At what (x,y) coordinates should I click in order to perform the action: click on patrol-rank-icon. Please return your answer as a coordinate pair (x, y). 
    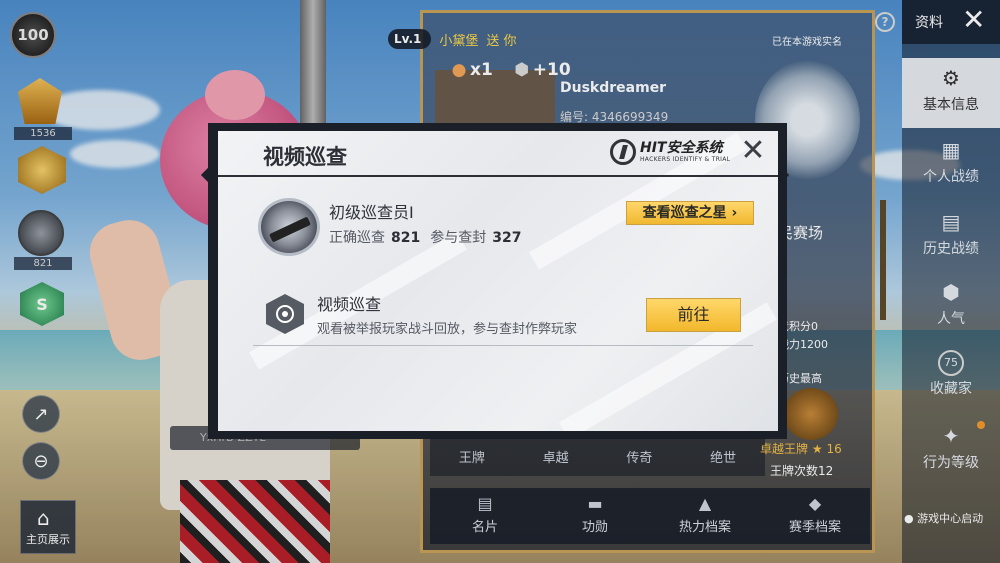
    Looking at the image, I should click on (289, 227).